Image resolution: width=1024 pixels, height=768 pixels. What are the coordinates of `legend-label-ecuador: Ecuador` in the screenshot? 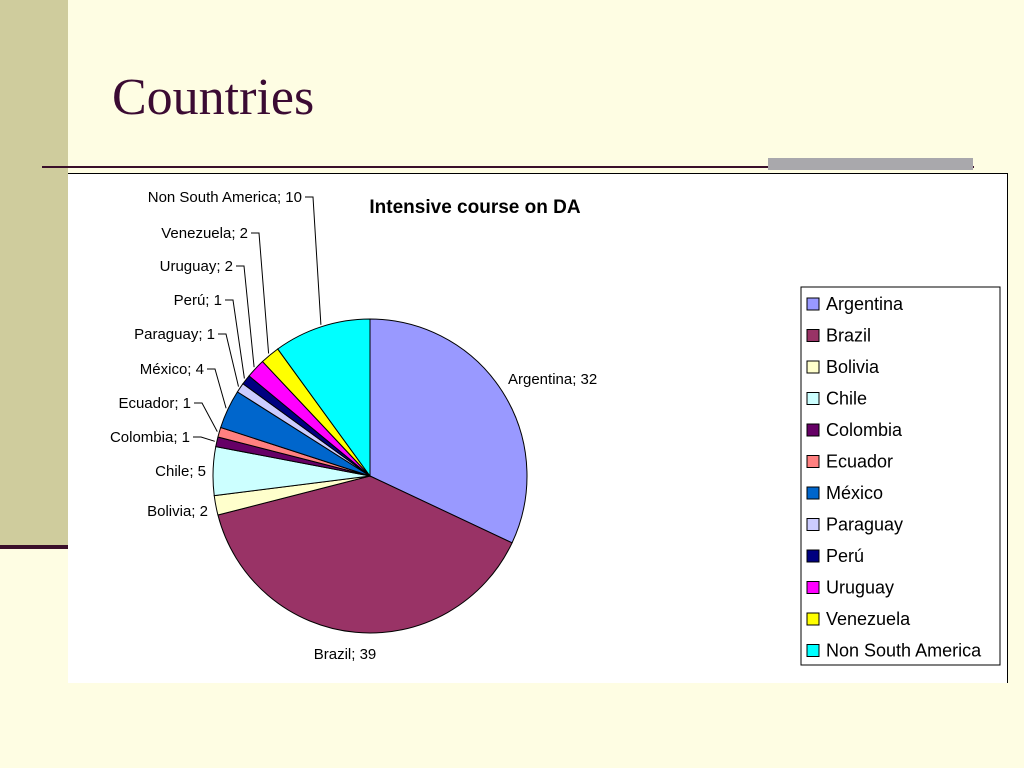 It's located at (859, 462).